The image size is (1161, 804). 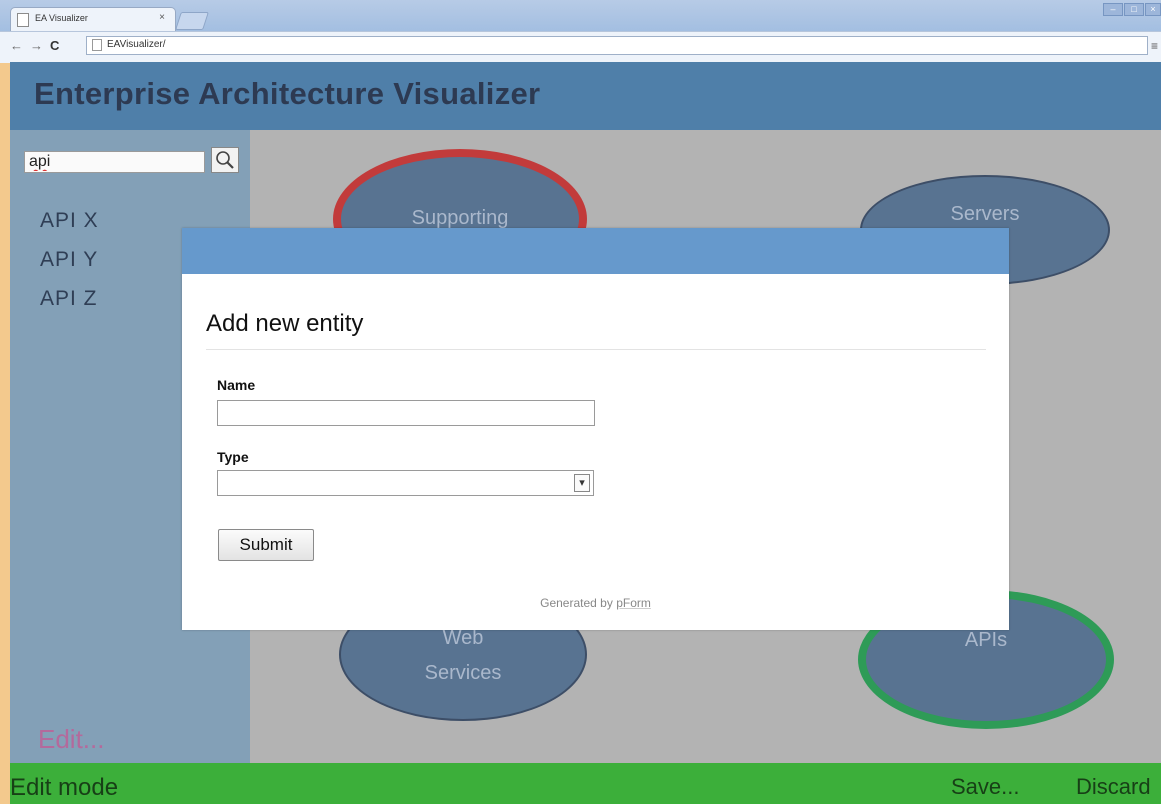 What do you see at coordinates (585, 783) in the screenshot?
I see `status-bar: Edit mode Save... Discard` at bounding box center [585, 783].